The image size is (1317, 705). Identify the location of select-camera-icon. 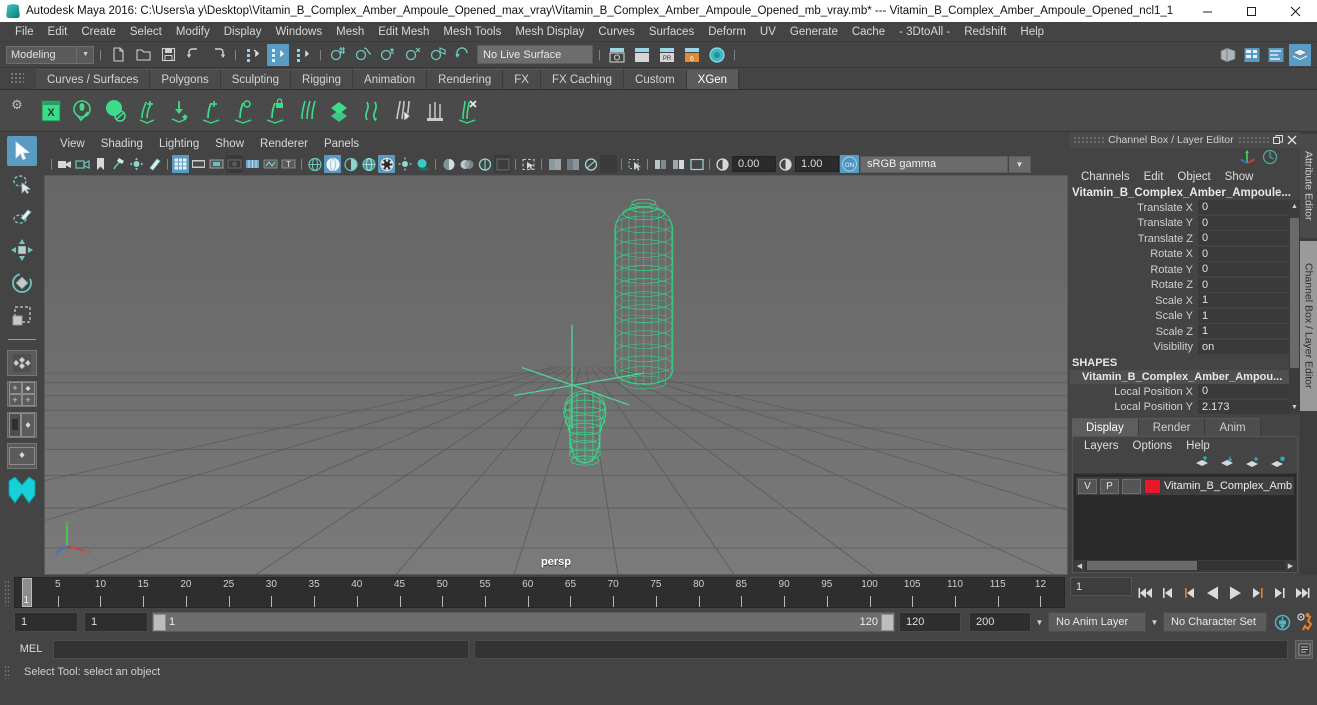
(64, 164).